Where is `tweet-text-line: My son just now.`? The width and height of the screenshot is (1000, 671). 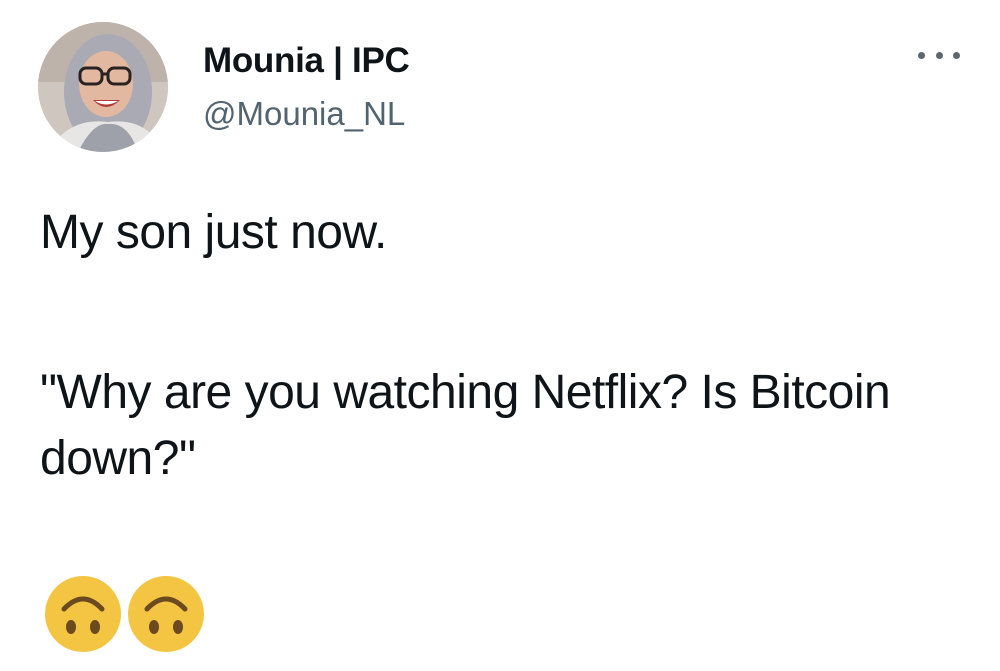 tweet-text-line: My son just now. is located at coordinates (213, 232).